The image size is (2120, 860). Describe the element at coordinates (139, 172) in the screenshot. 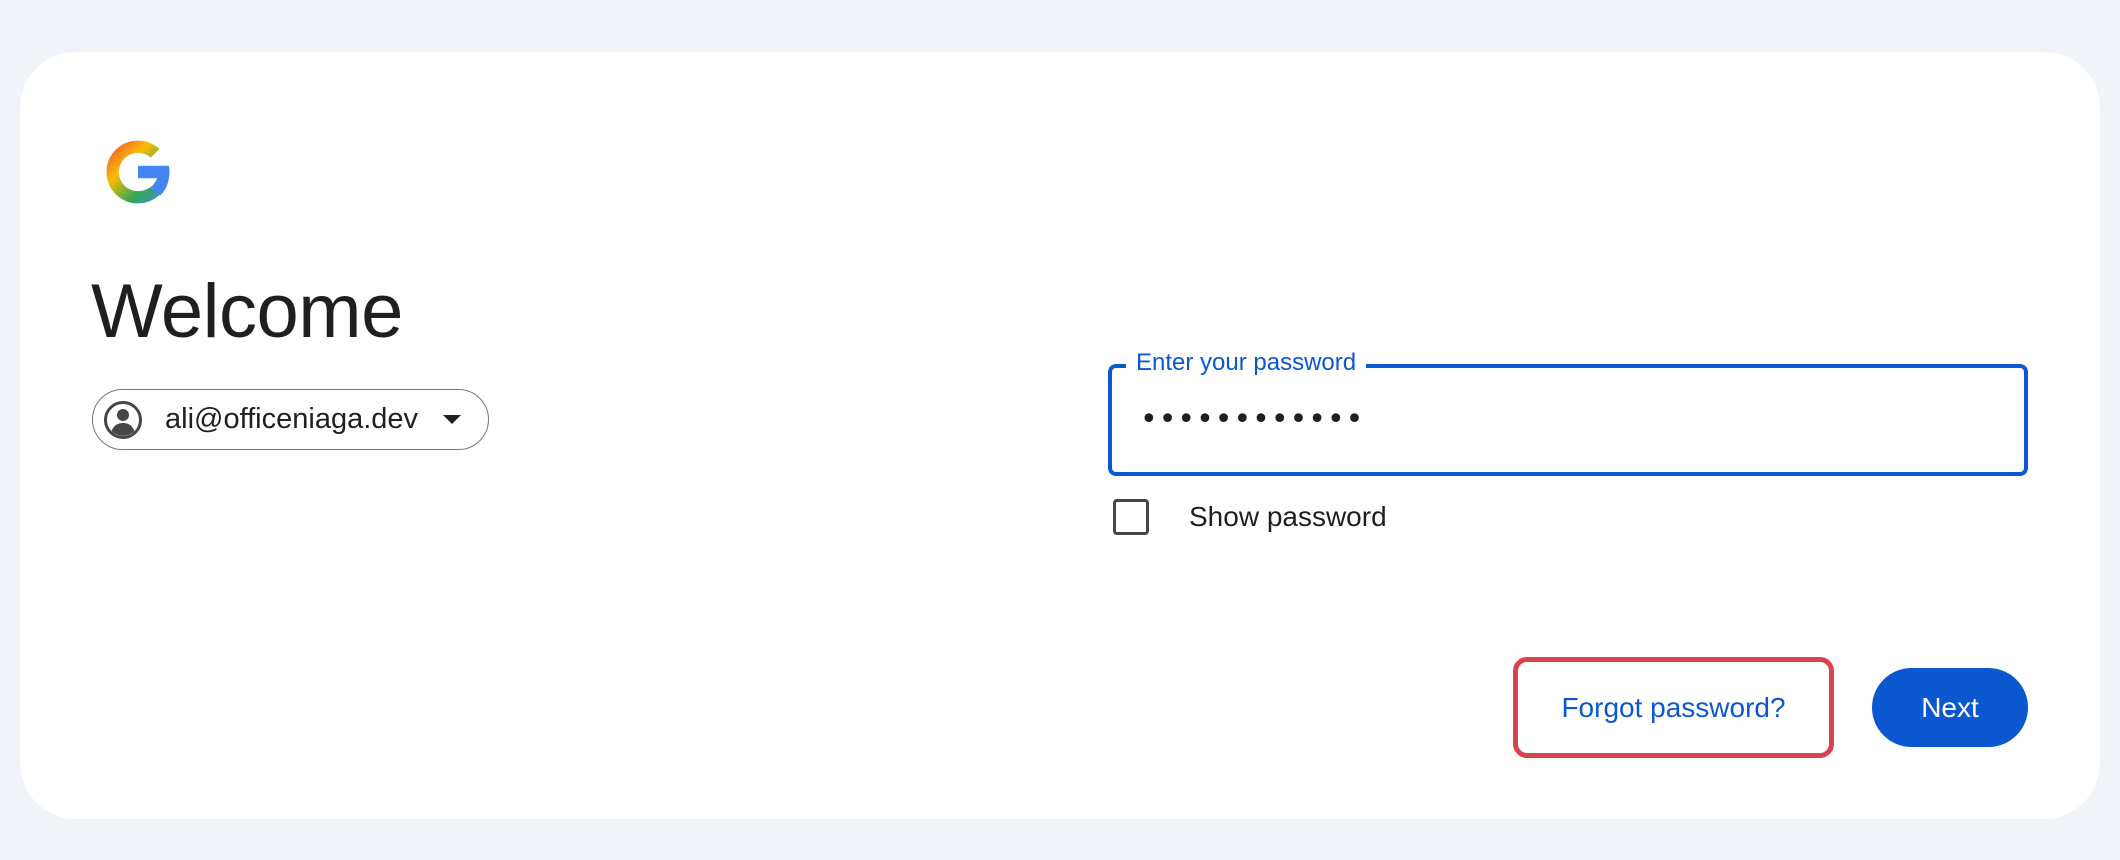

I see `google-g-icon` at that location.